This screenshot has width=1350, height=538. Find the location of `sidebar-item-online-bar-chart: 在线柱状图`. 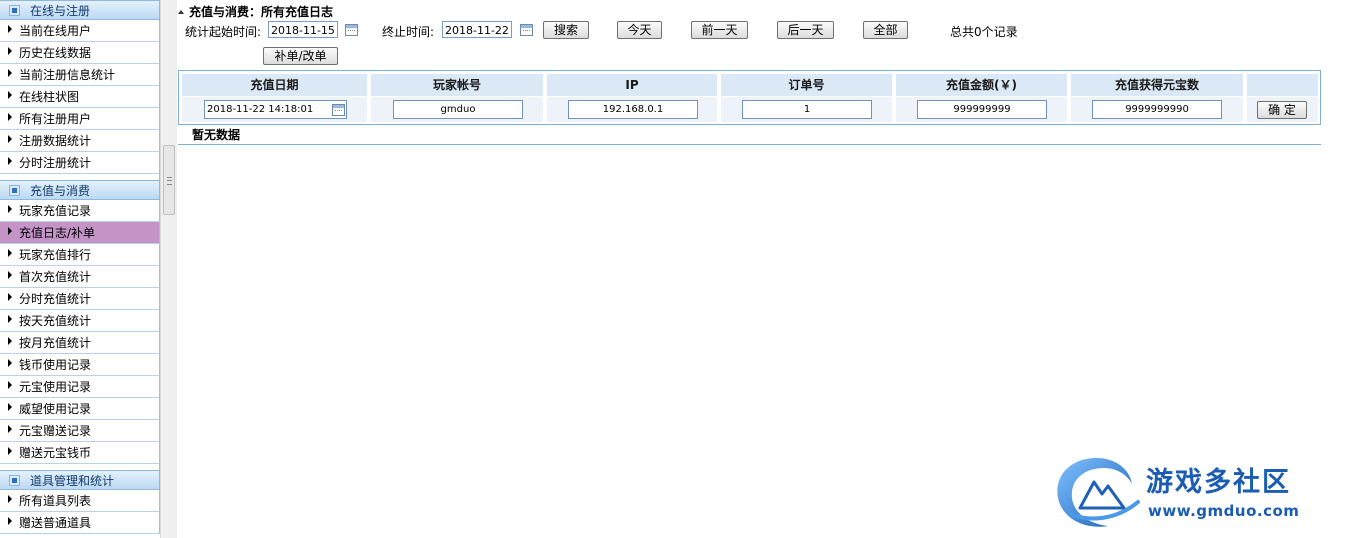

sidebar-item-online-bar-chart: 在线柱状图 is located at coordinates (80, 97).